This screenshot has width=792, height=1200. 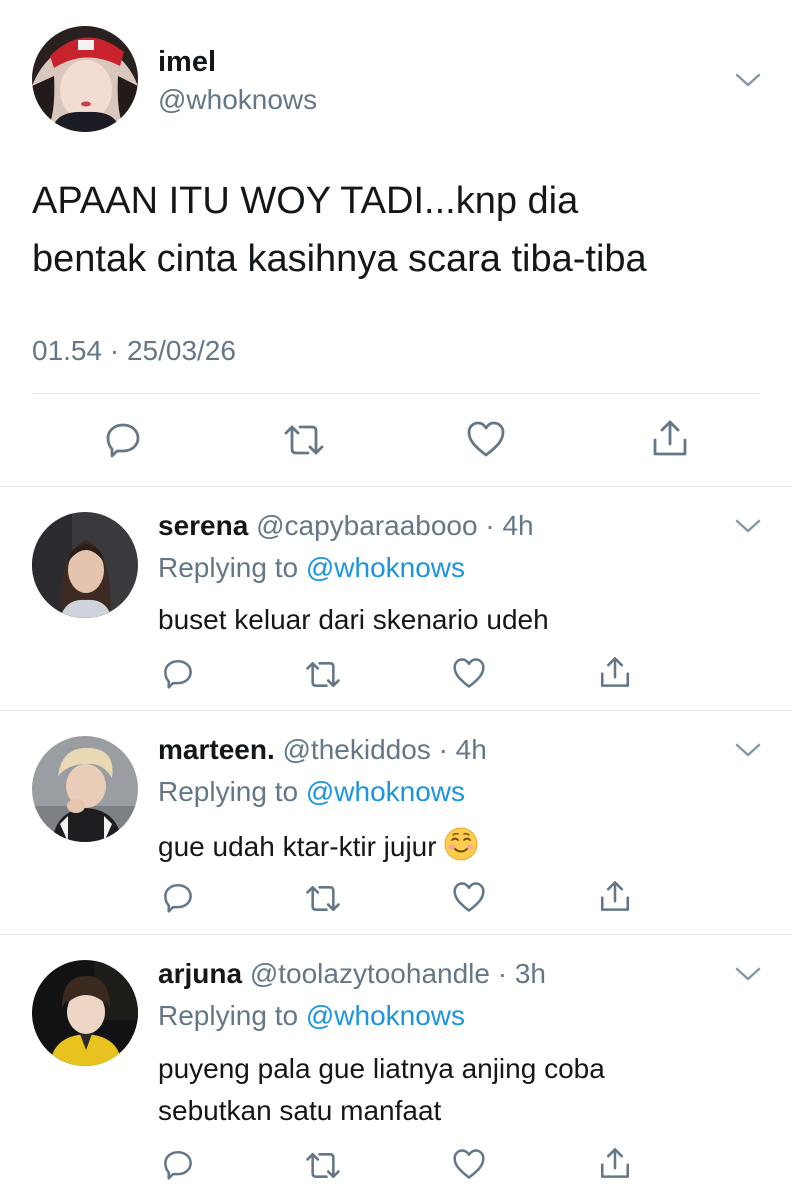 I want to click on display-name: arjuna, so click(x=200, y=973).